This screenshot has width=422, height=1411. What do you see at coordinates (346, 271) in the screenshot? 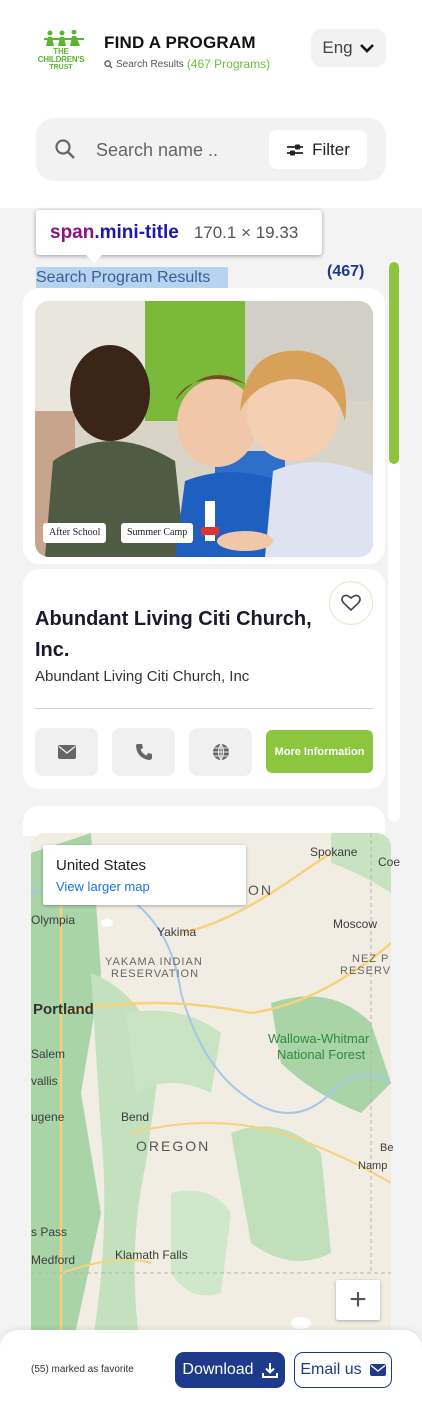
I see `results-count: (467)` at bounding box center [346, 271].